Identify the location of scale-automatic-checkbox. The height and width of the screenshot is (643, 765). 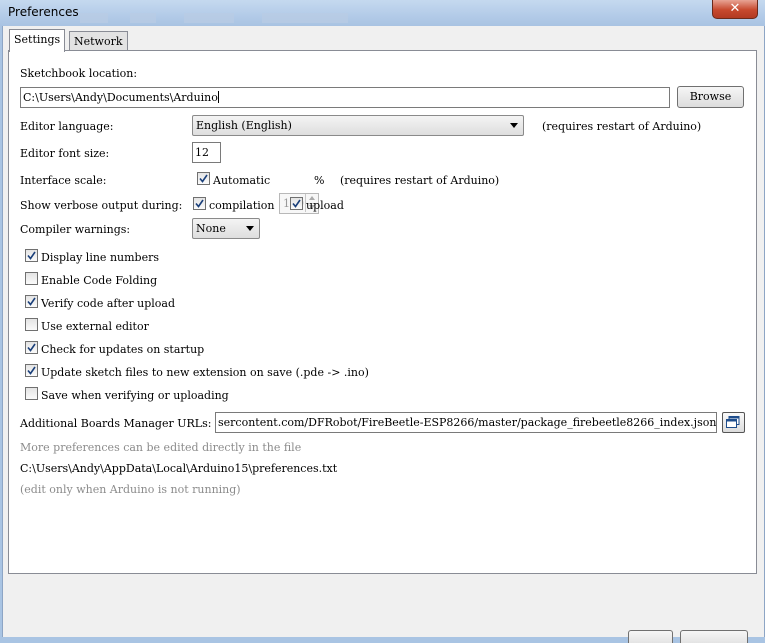
(203, 178).